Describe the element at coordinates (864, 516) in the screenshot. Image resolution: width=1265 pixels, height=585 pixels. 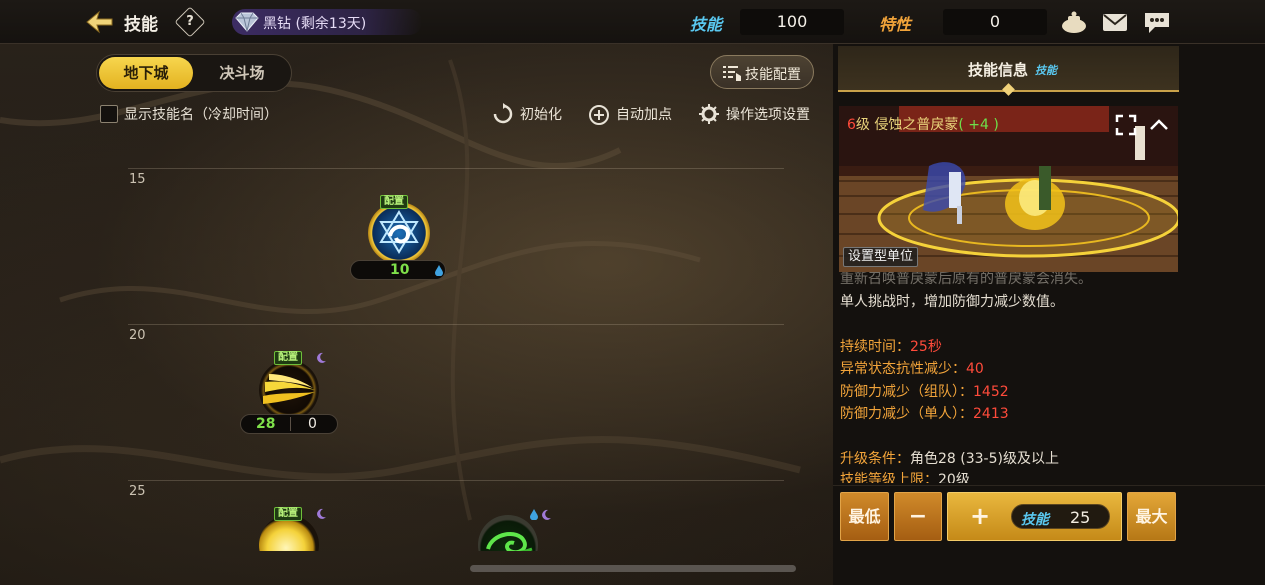
I see `min-button: 最低` at that location.